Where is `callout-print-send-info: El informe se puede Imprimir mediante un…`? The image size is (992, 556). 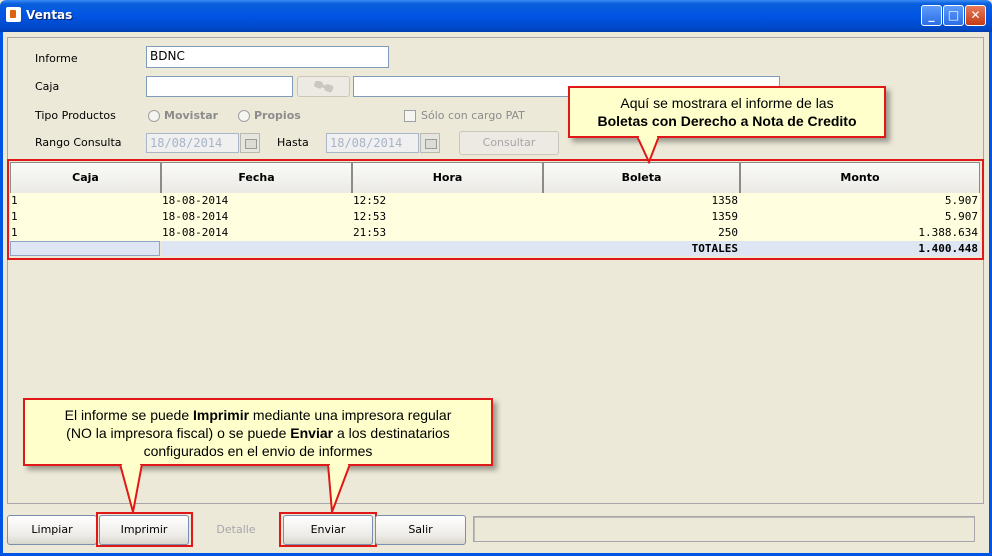 callout-print-send-info: El informe se puede Imprimir mediante un… is located at coordinates (258, 432).